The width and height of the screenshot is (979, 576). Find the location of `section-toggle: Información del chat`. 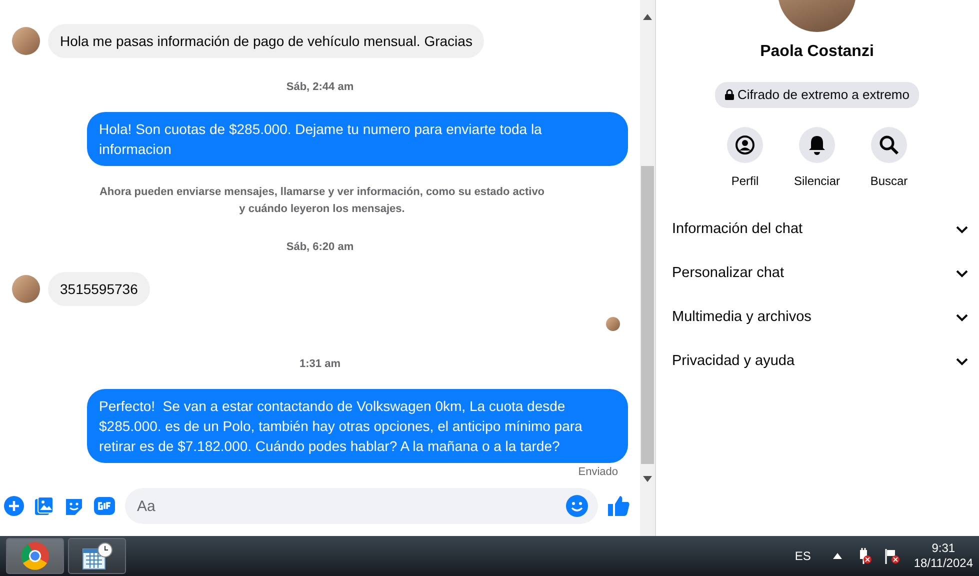

section-toggle: Información del chat is located at coordinates (817, 230).